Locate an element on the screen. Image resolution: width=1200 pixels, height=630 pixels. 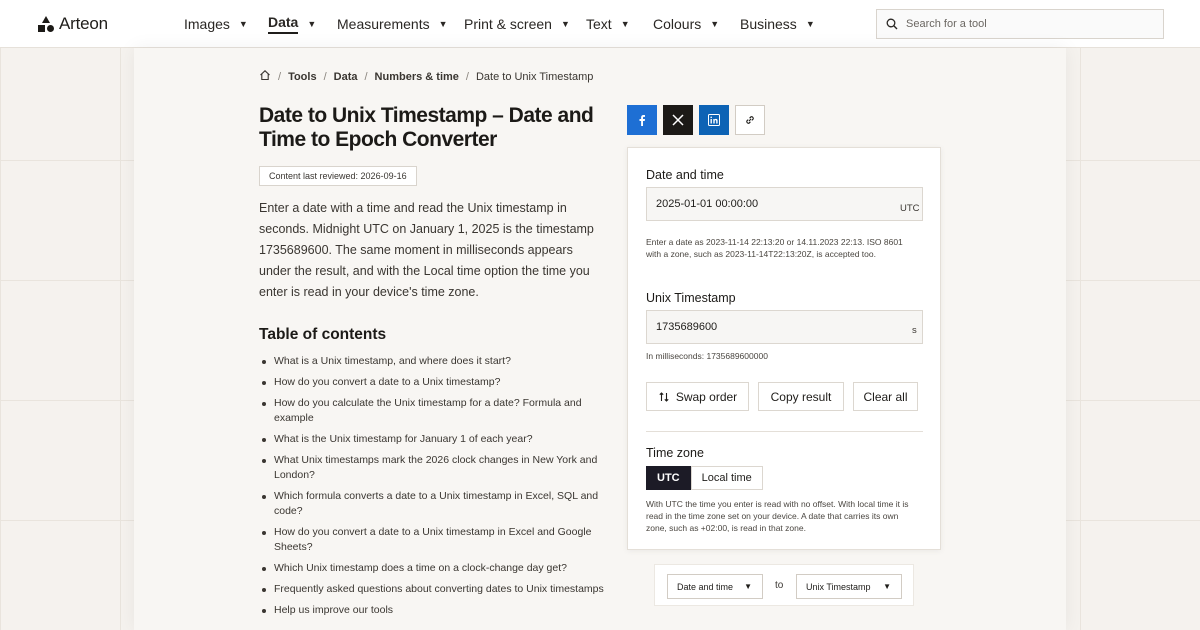
copy-result-label: Copy result is located at coordinates (801, 396).